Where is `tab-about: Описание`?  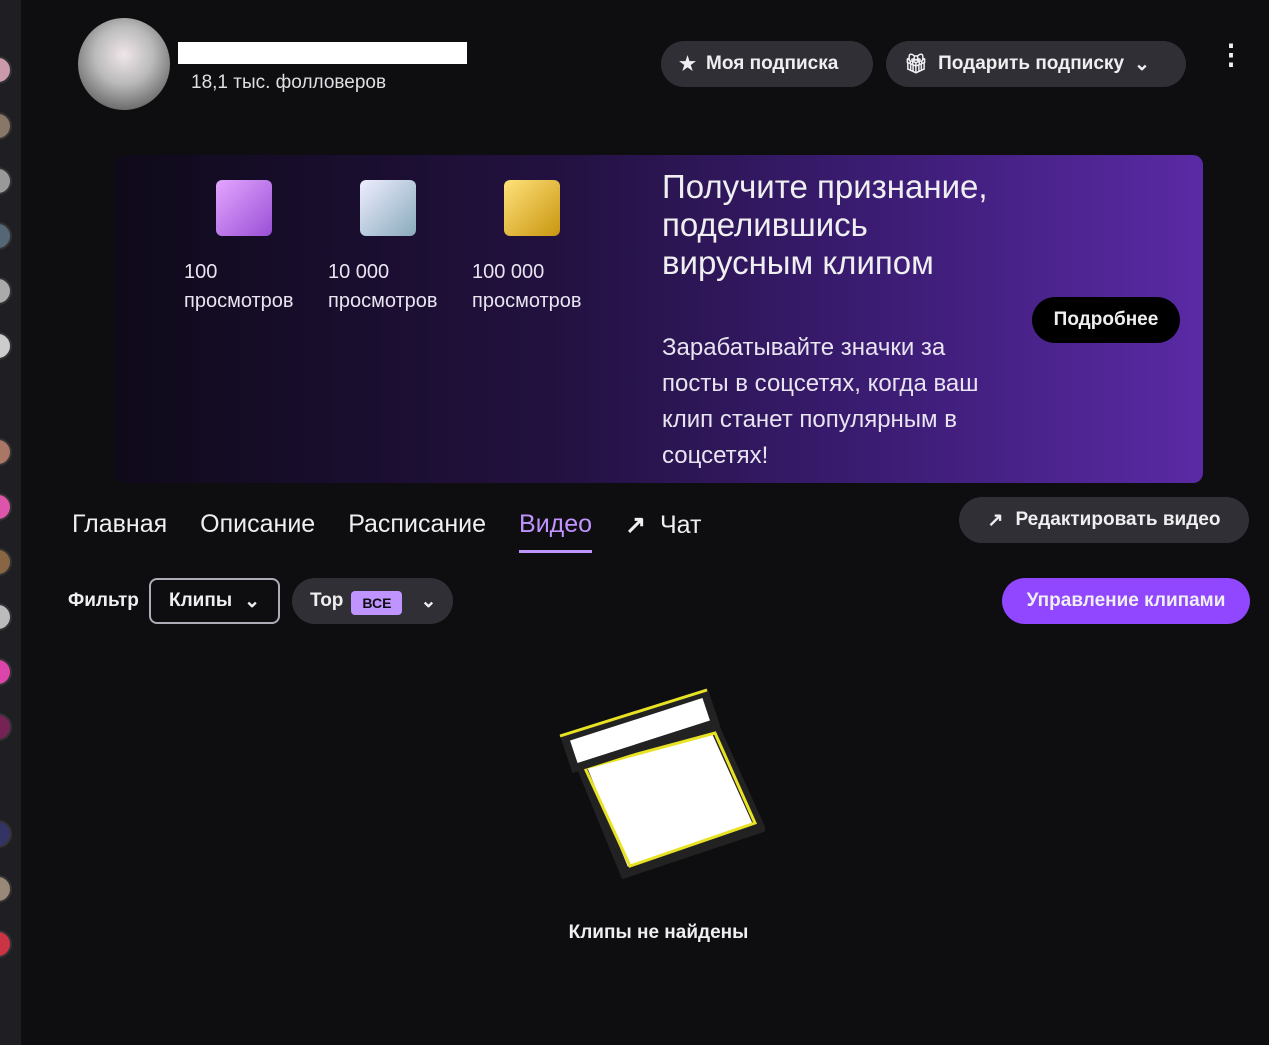
tab-about: Описание is located at coordinates (257, 531).